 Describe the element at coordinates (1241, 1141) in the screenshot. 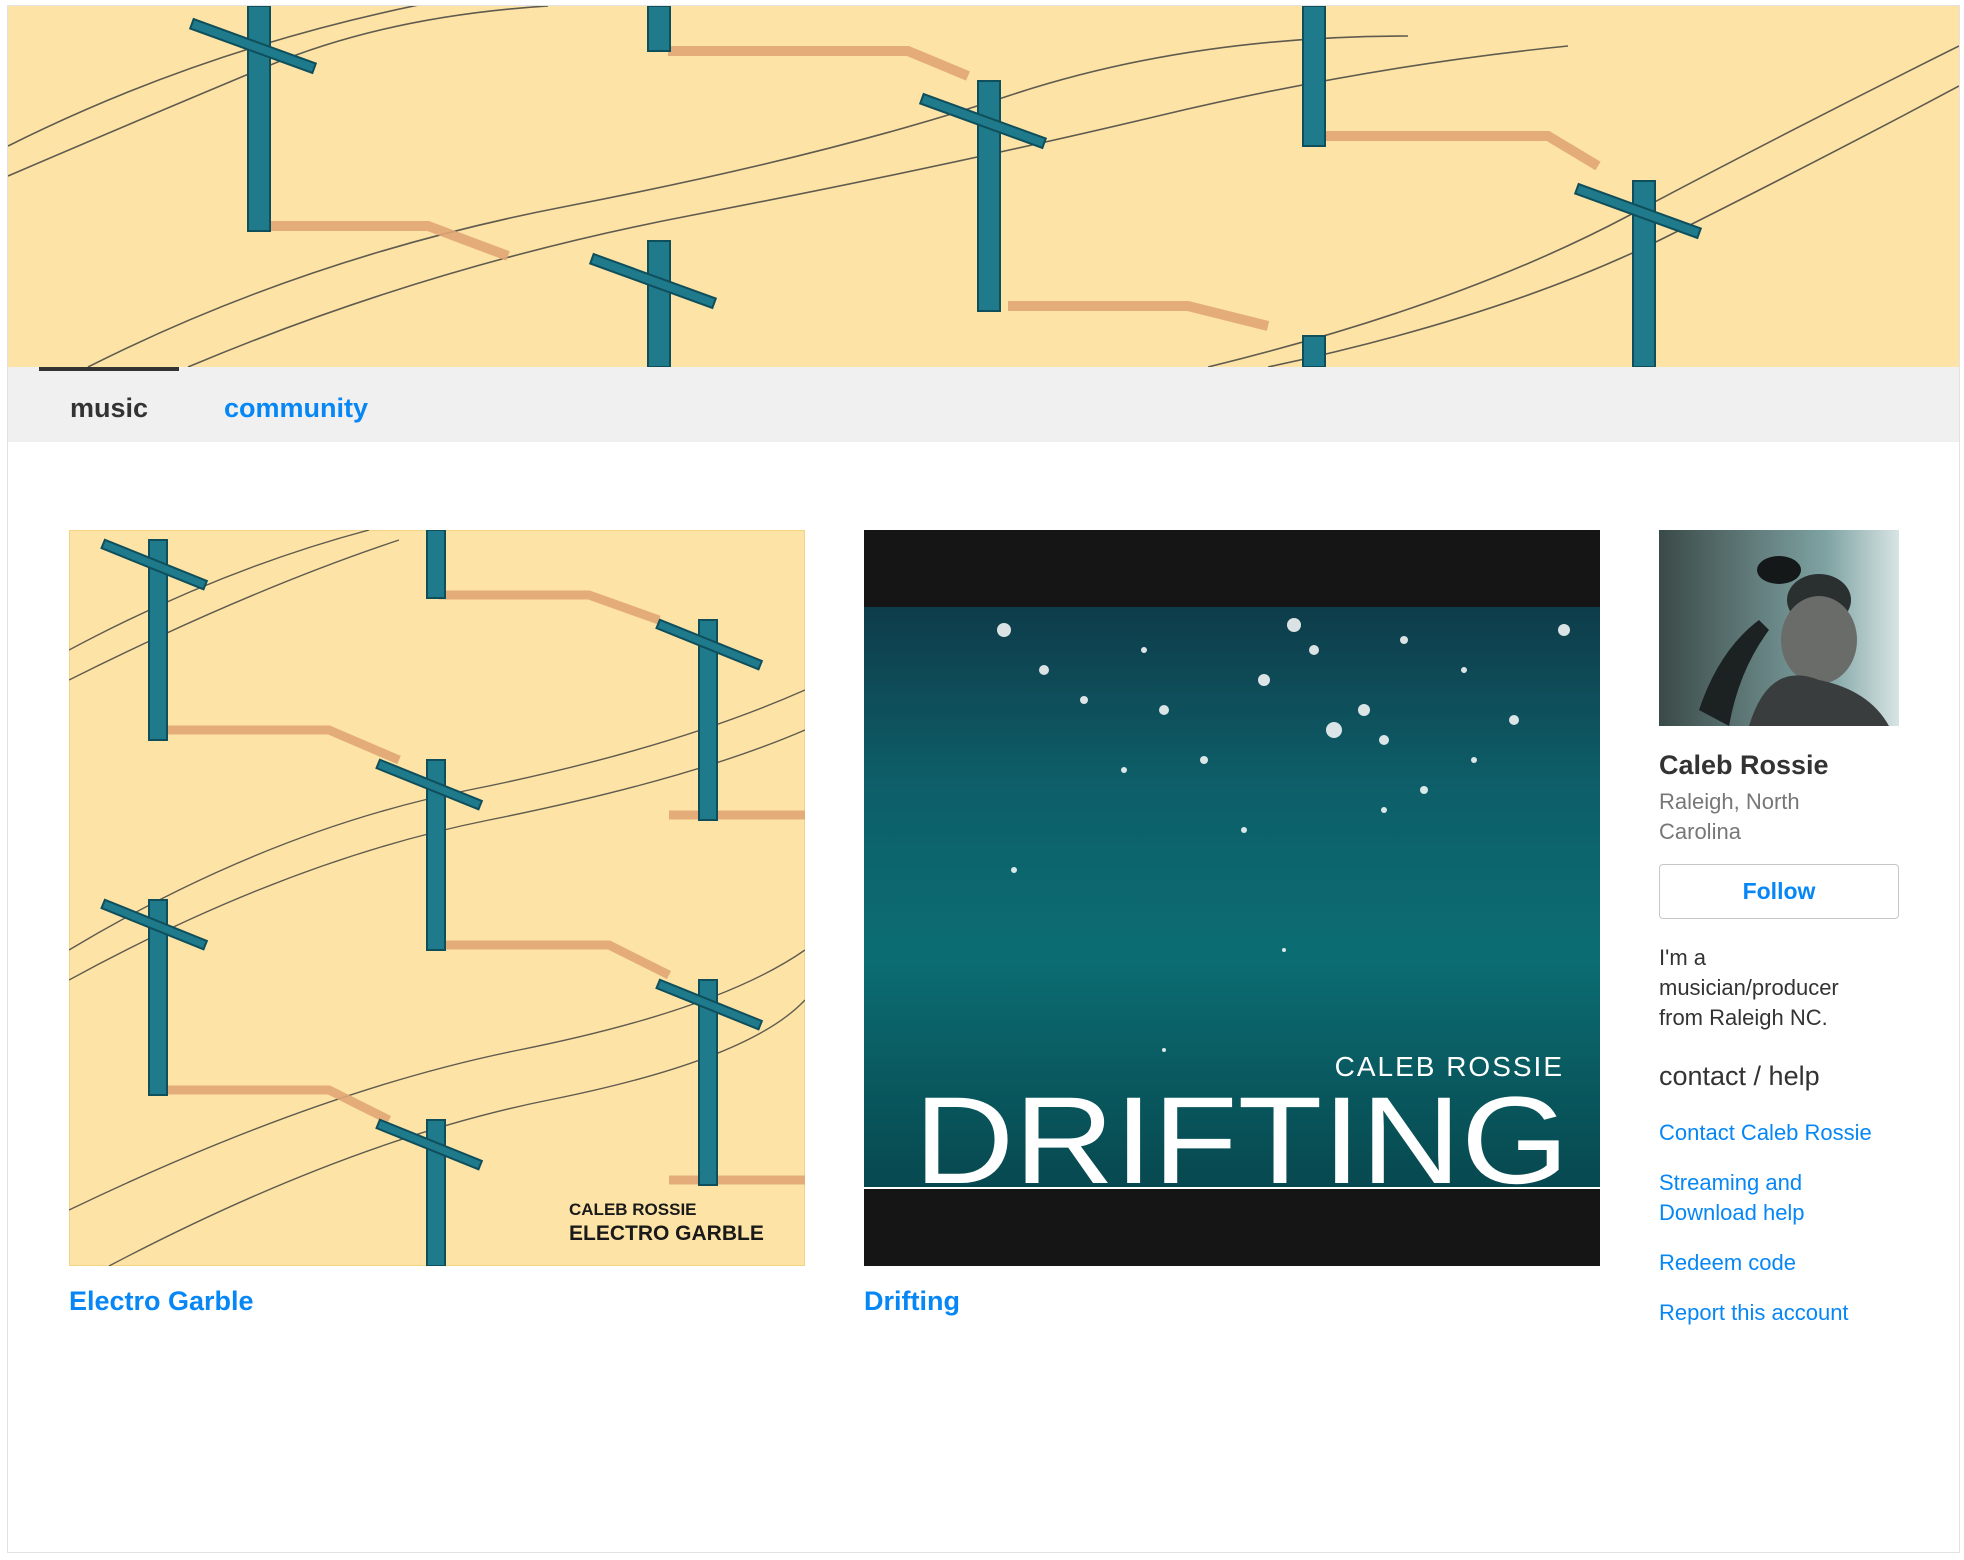

I see `cover-title-text: DRIFTING` at that location.